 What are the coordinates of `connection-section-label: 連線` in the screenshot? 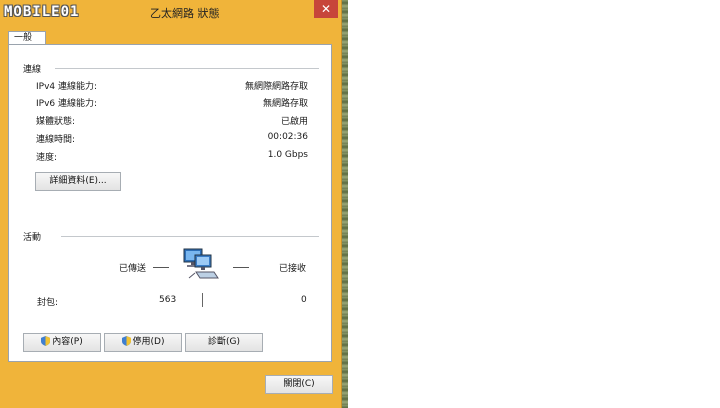 It's located at (32, 70).